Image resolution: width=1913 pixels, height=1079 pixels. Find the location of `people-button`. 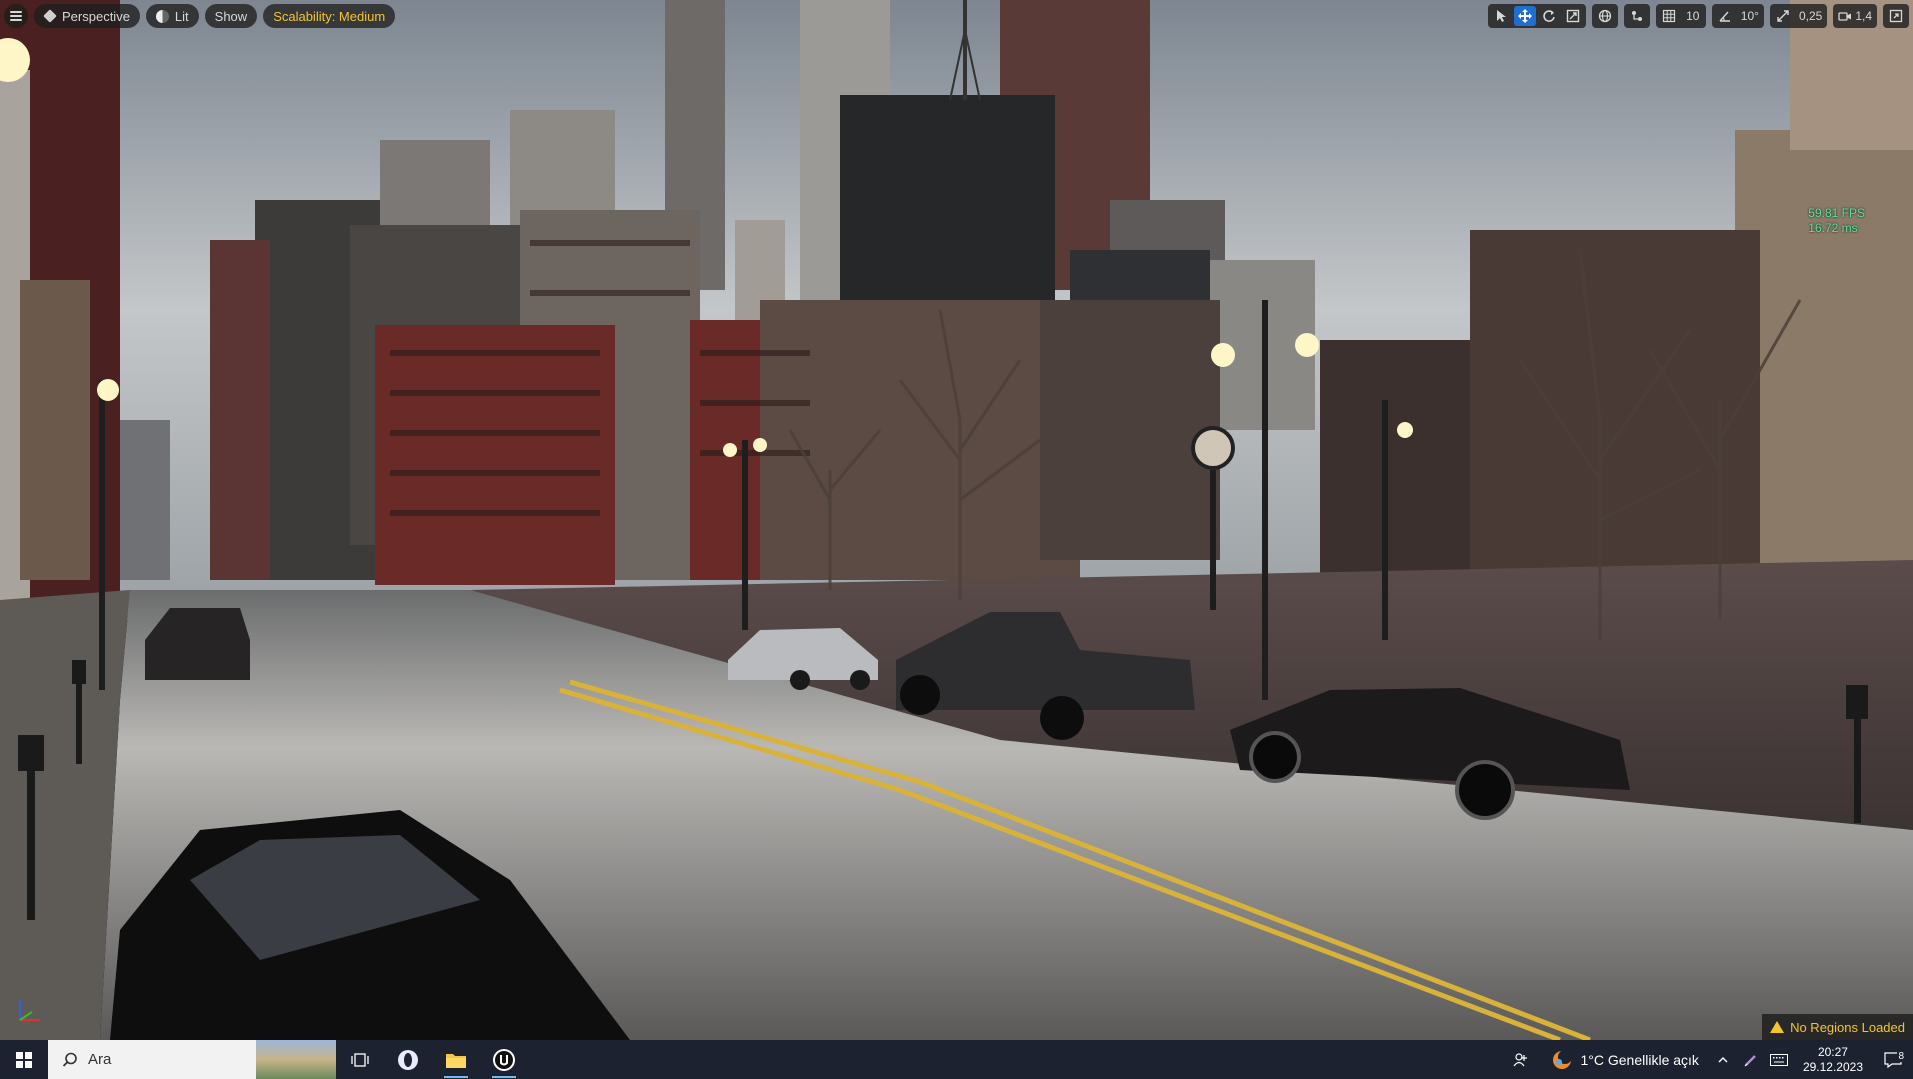

people-button is located at coordinates (1521, 1060).